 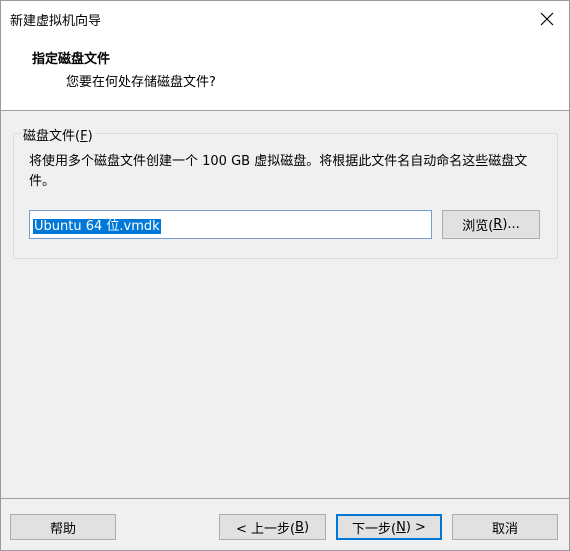 What do you see at coordinates (285, 498) in the screenshot?
I see `footer-divider` at bounding box center [285, 498].